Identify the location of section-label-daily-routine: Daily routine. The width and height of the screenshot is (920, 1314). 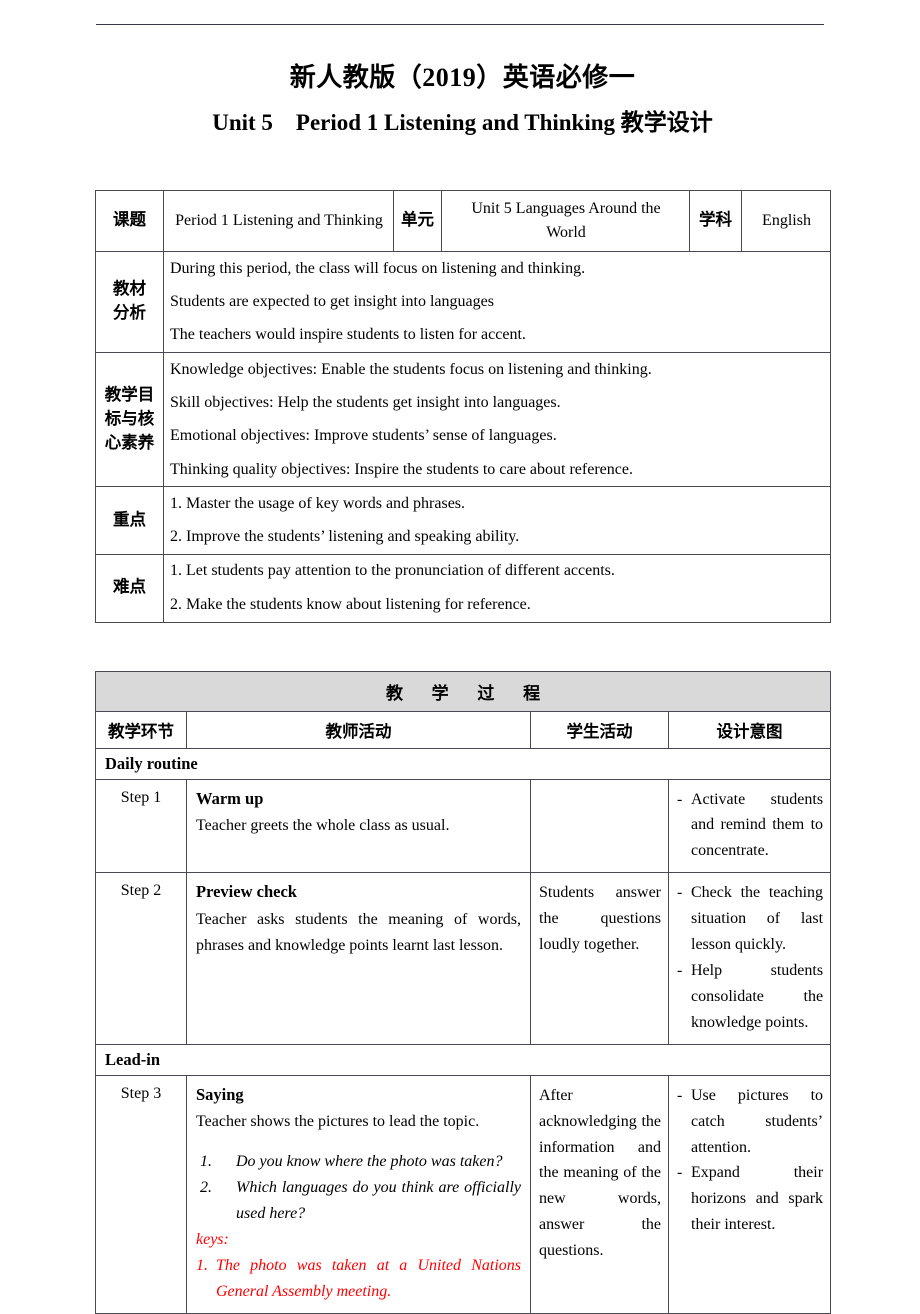
(463, 763).